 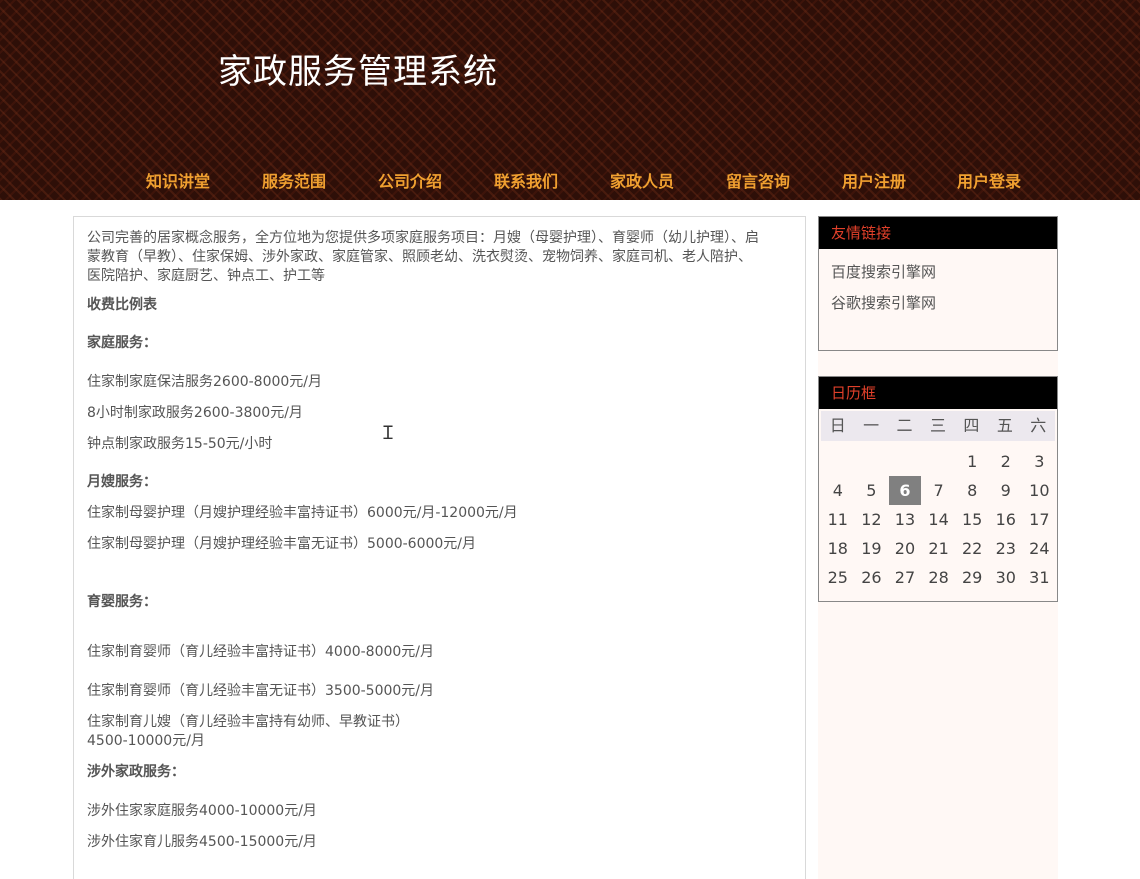 I want to click on price-line: 住家制育婴师（育儿经验丰富无证书）3500-5000元/月, so click(x=261, y=691).